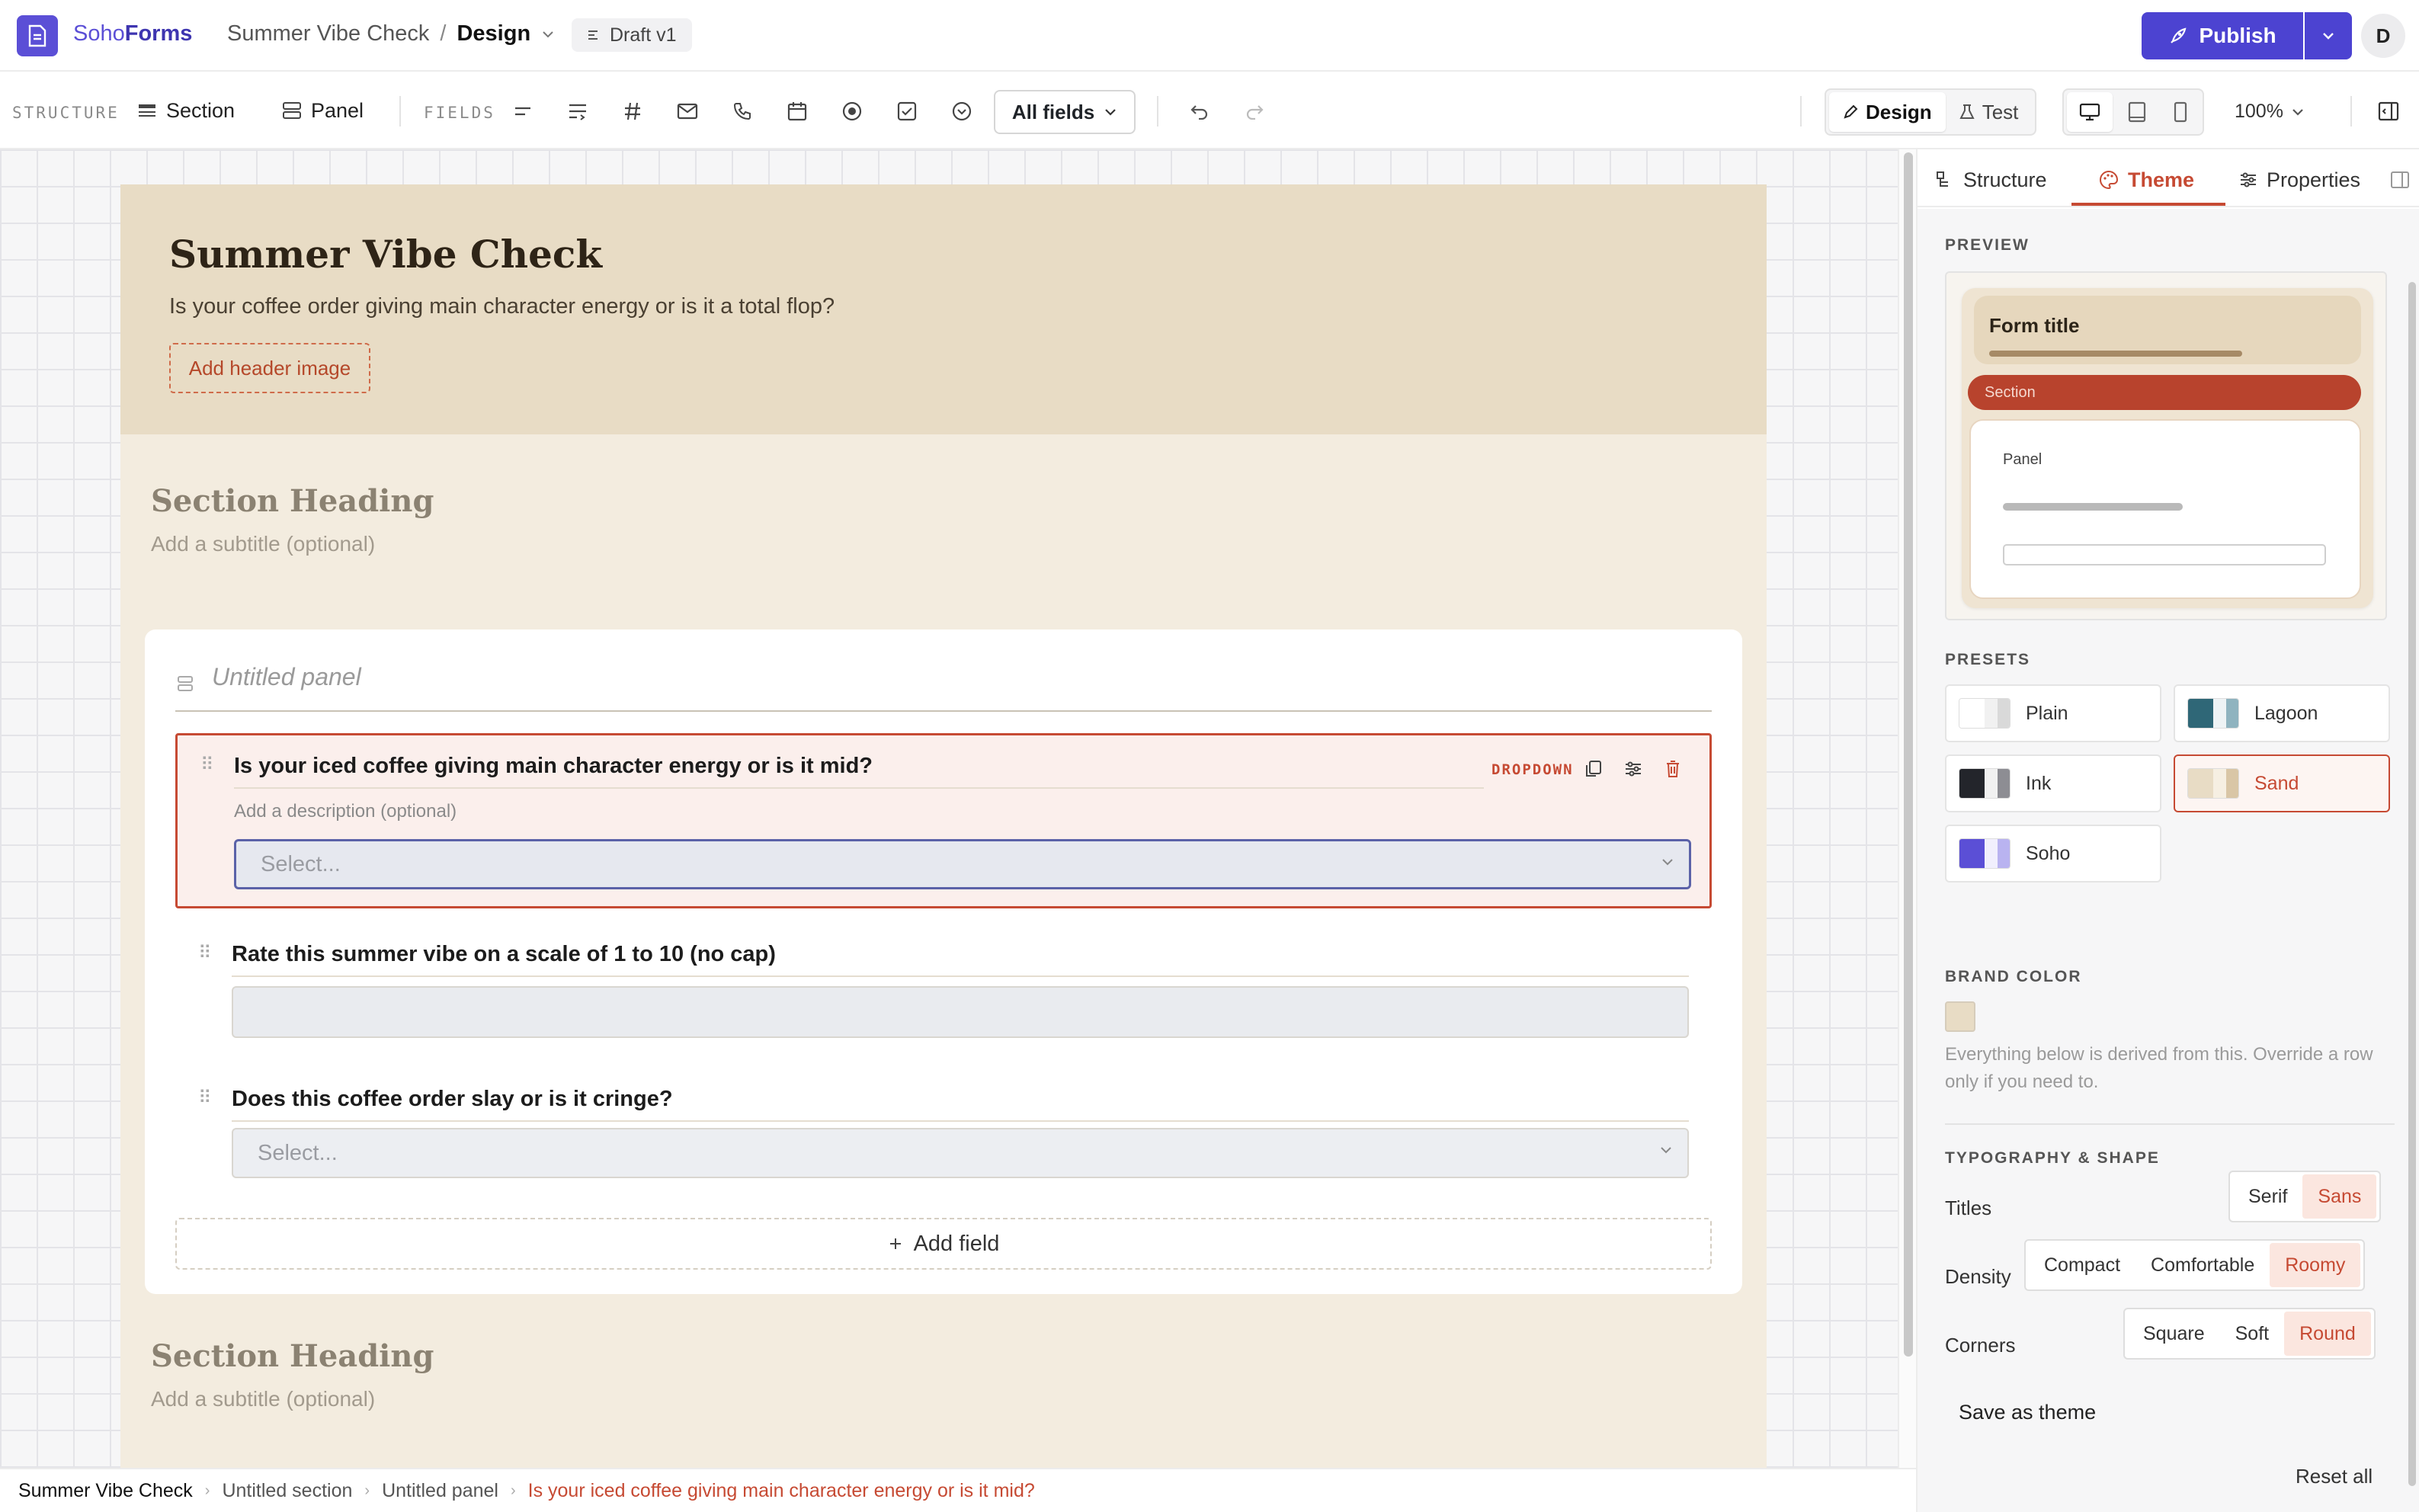 Image resolution: width=2419 pixels, height=1512 pixels. Describe the element at coordinates (367, 1490) in the screenshot. I see `chevron-right-icon: ›` at that location.